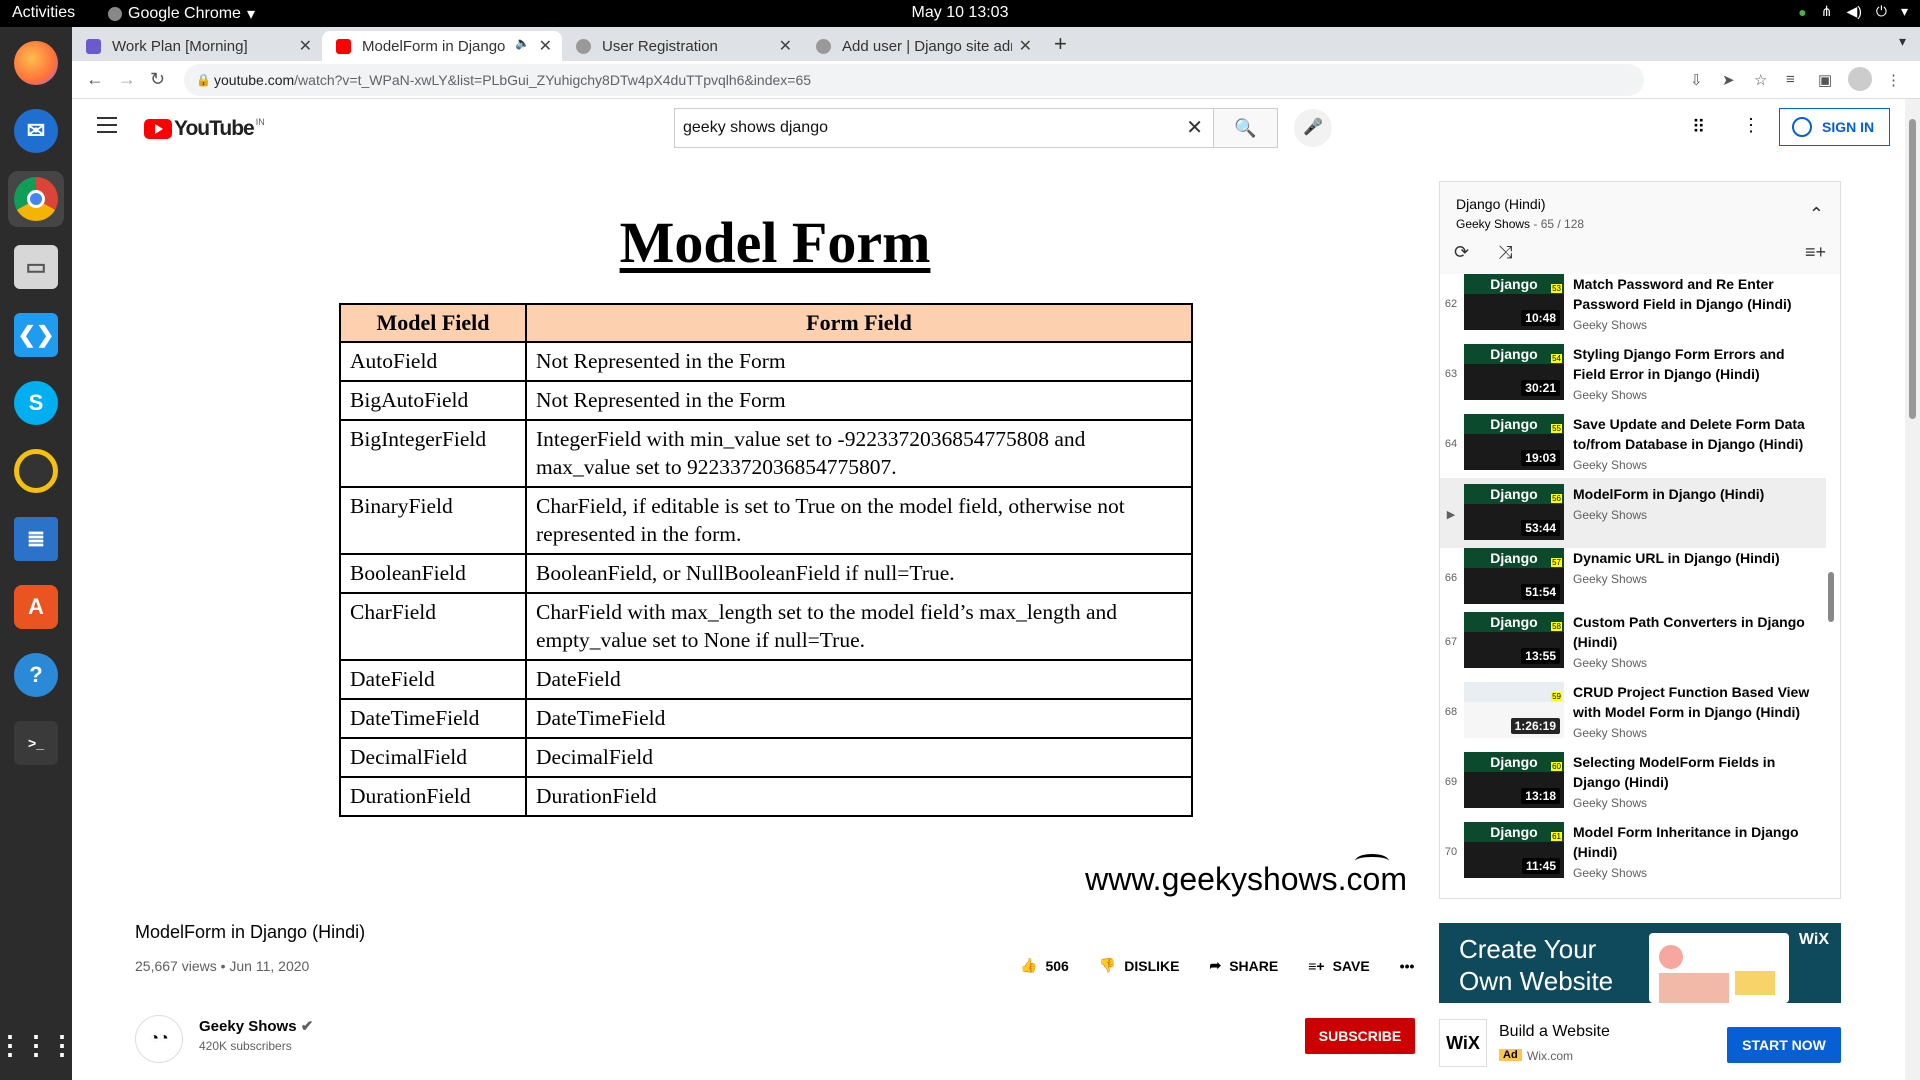  What do you see at coordinates (1493, 224) in the screenshot?
I see `playlist-owner: Geeky Shows` at bounding box center [1493, 224].